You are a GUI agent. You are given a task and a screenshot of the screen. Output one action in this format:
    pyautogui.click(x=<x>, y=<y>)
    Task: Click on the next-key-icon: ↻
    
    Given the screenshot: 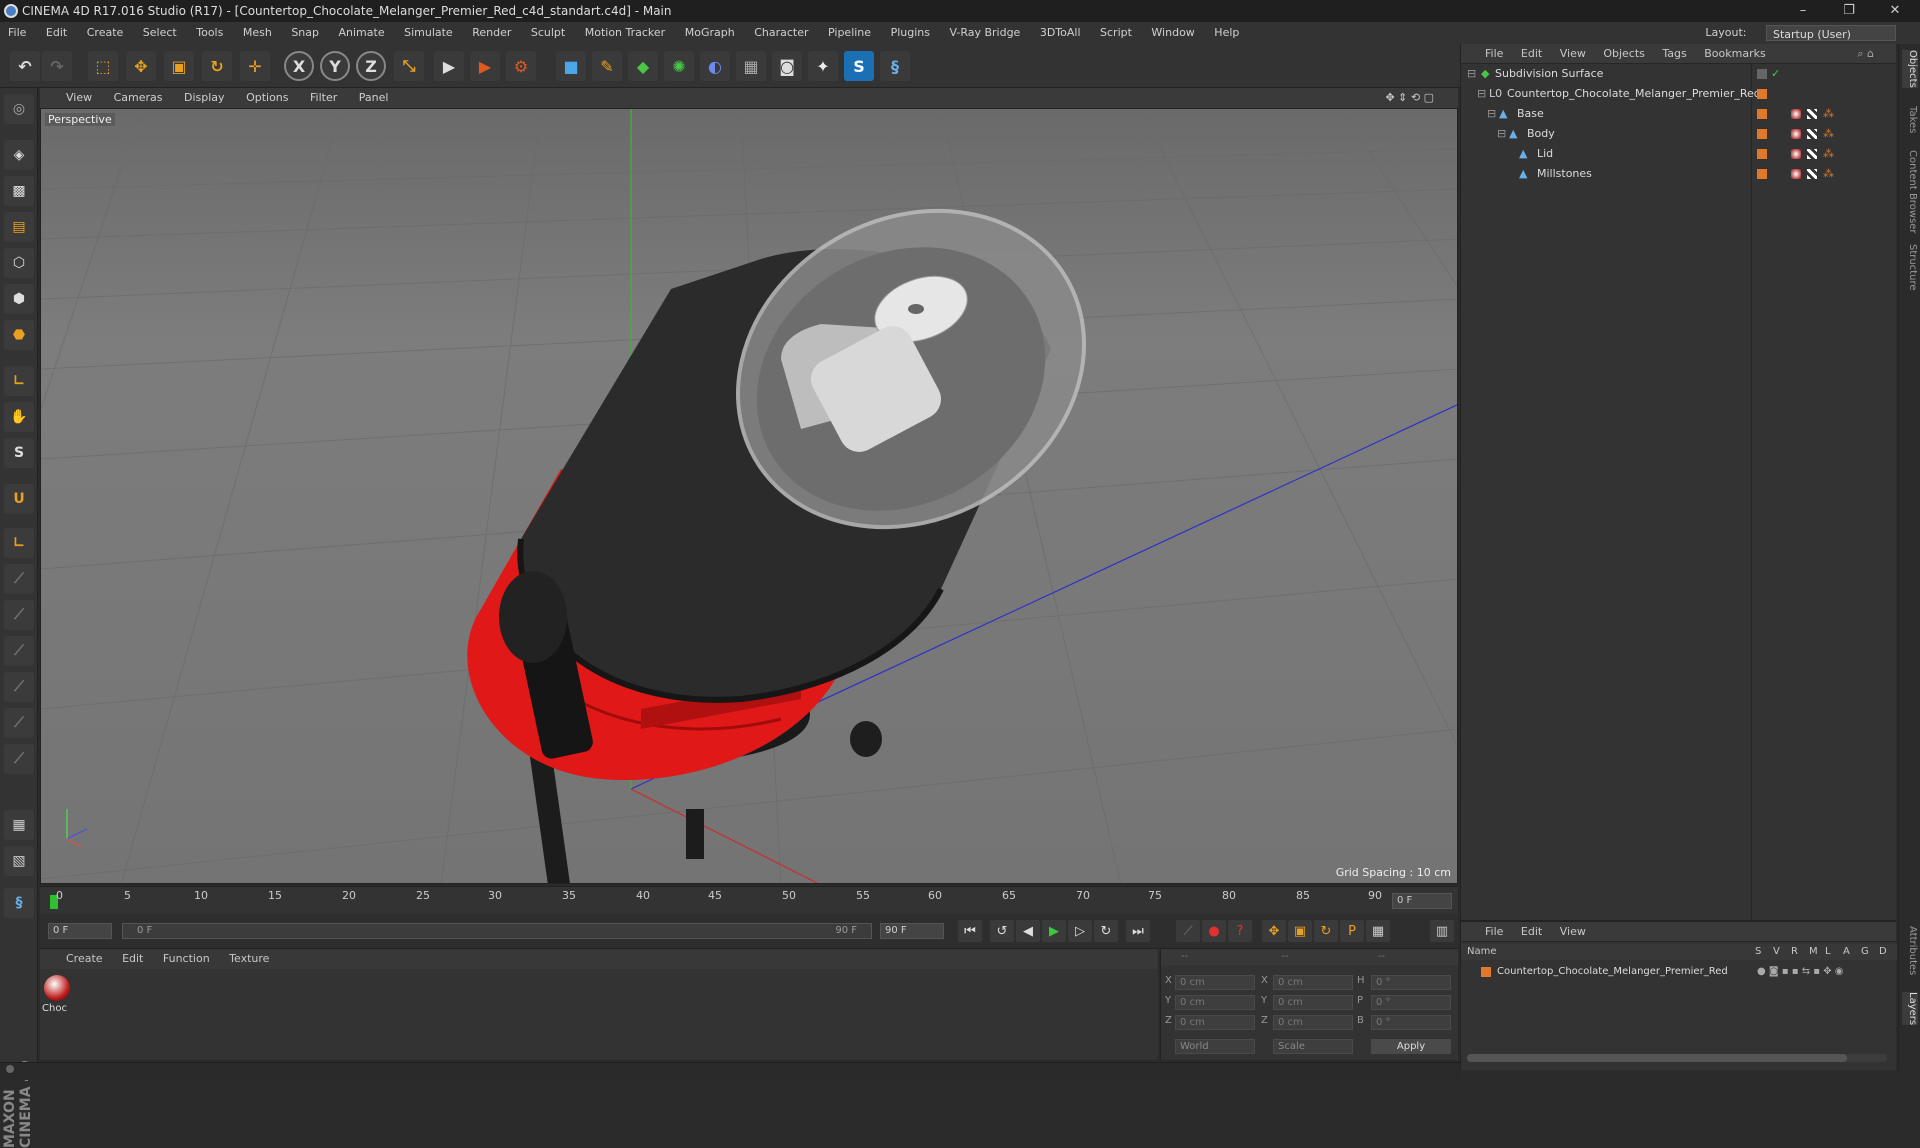 What is the action you would take?
    pyautogui.click(x=1106, y=931)
    